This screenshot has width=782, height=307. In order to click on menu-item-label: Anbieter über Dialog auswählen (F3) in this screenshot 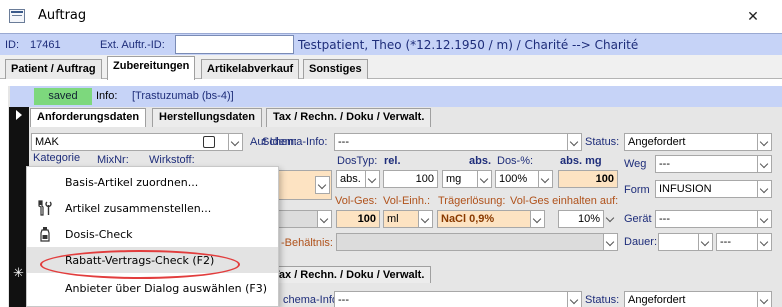, I will do `click(166, 288)`.